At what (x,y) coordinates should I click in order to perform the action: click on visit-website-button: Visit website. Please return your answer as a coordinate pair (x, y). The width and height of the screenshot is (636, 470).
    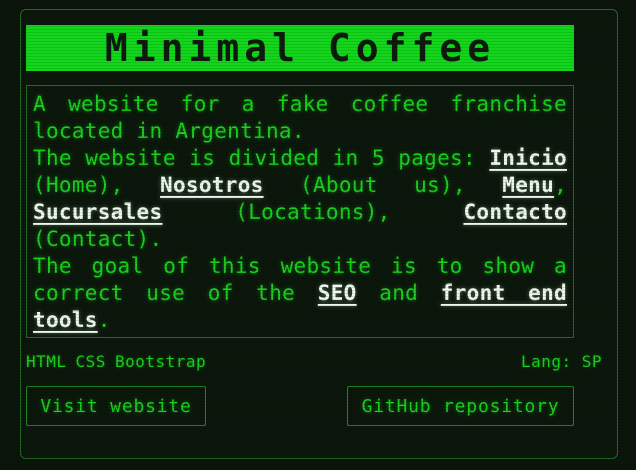
    Looking at the image, I should click on (116, 406).